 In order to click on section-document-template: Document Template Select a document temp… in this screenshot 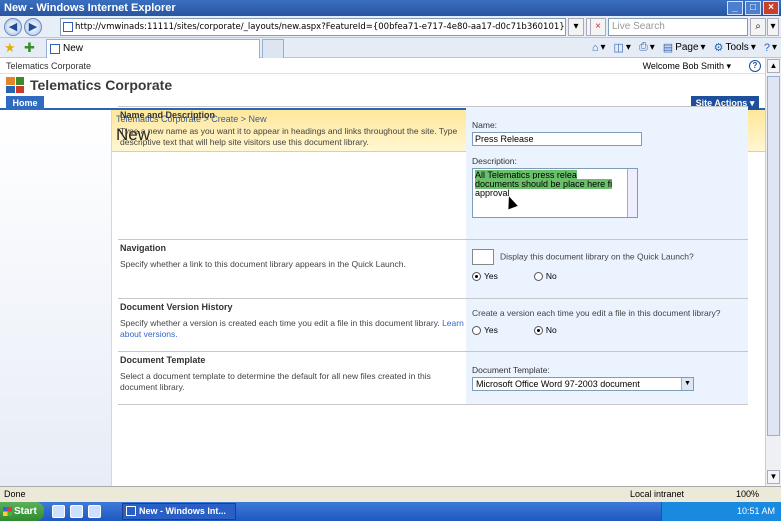, I will do `click(433, 378)`.